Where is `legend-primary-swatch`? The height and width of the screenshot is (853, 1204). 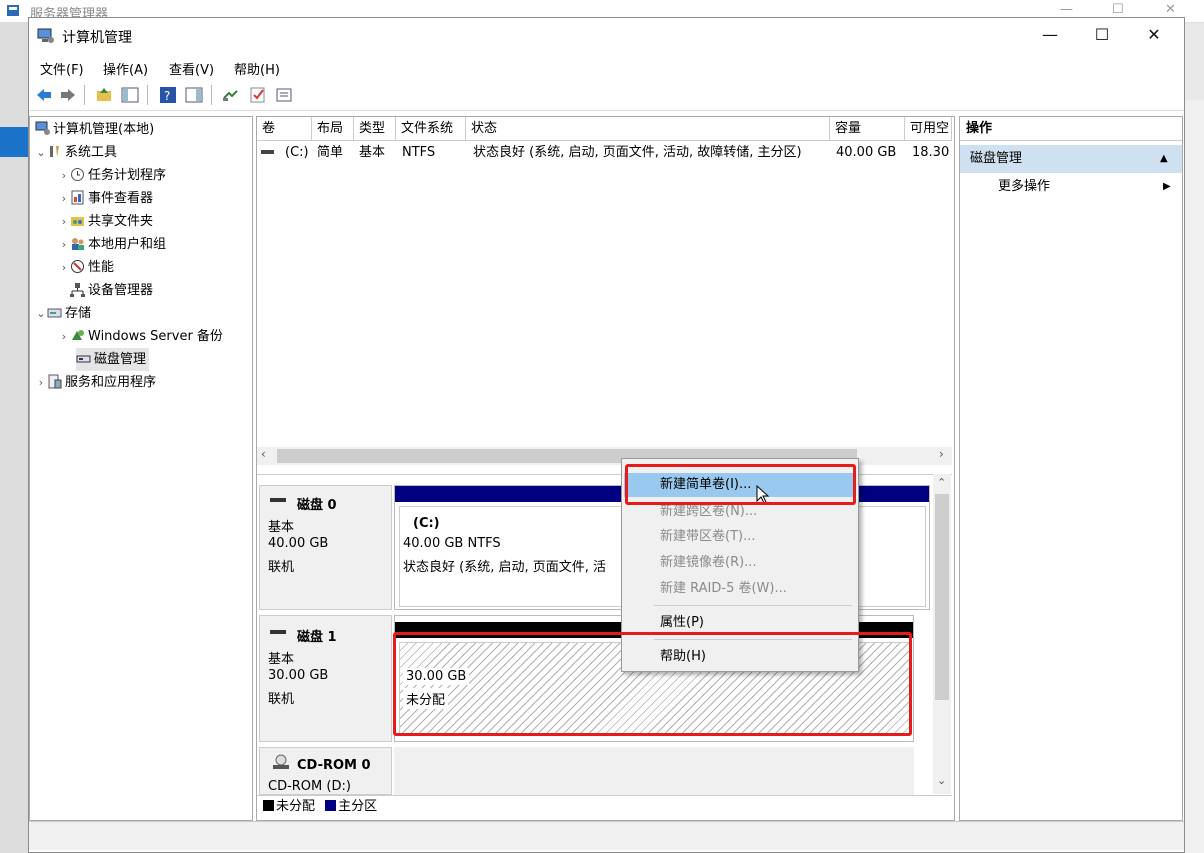
legend-primary-swatch is located at coordinates (331, 805).